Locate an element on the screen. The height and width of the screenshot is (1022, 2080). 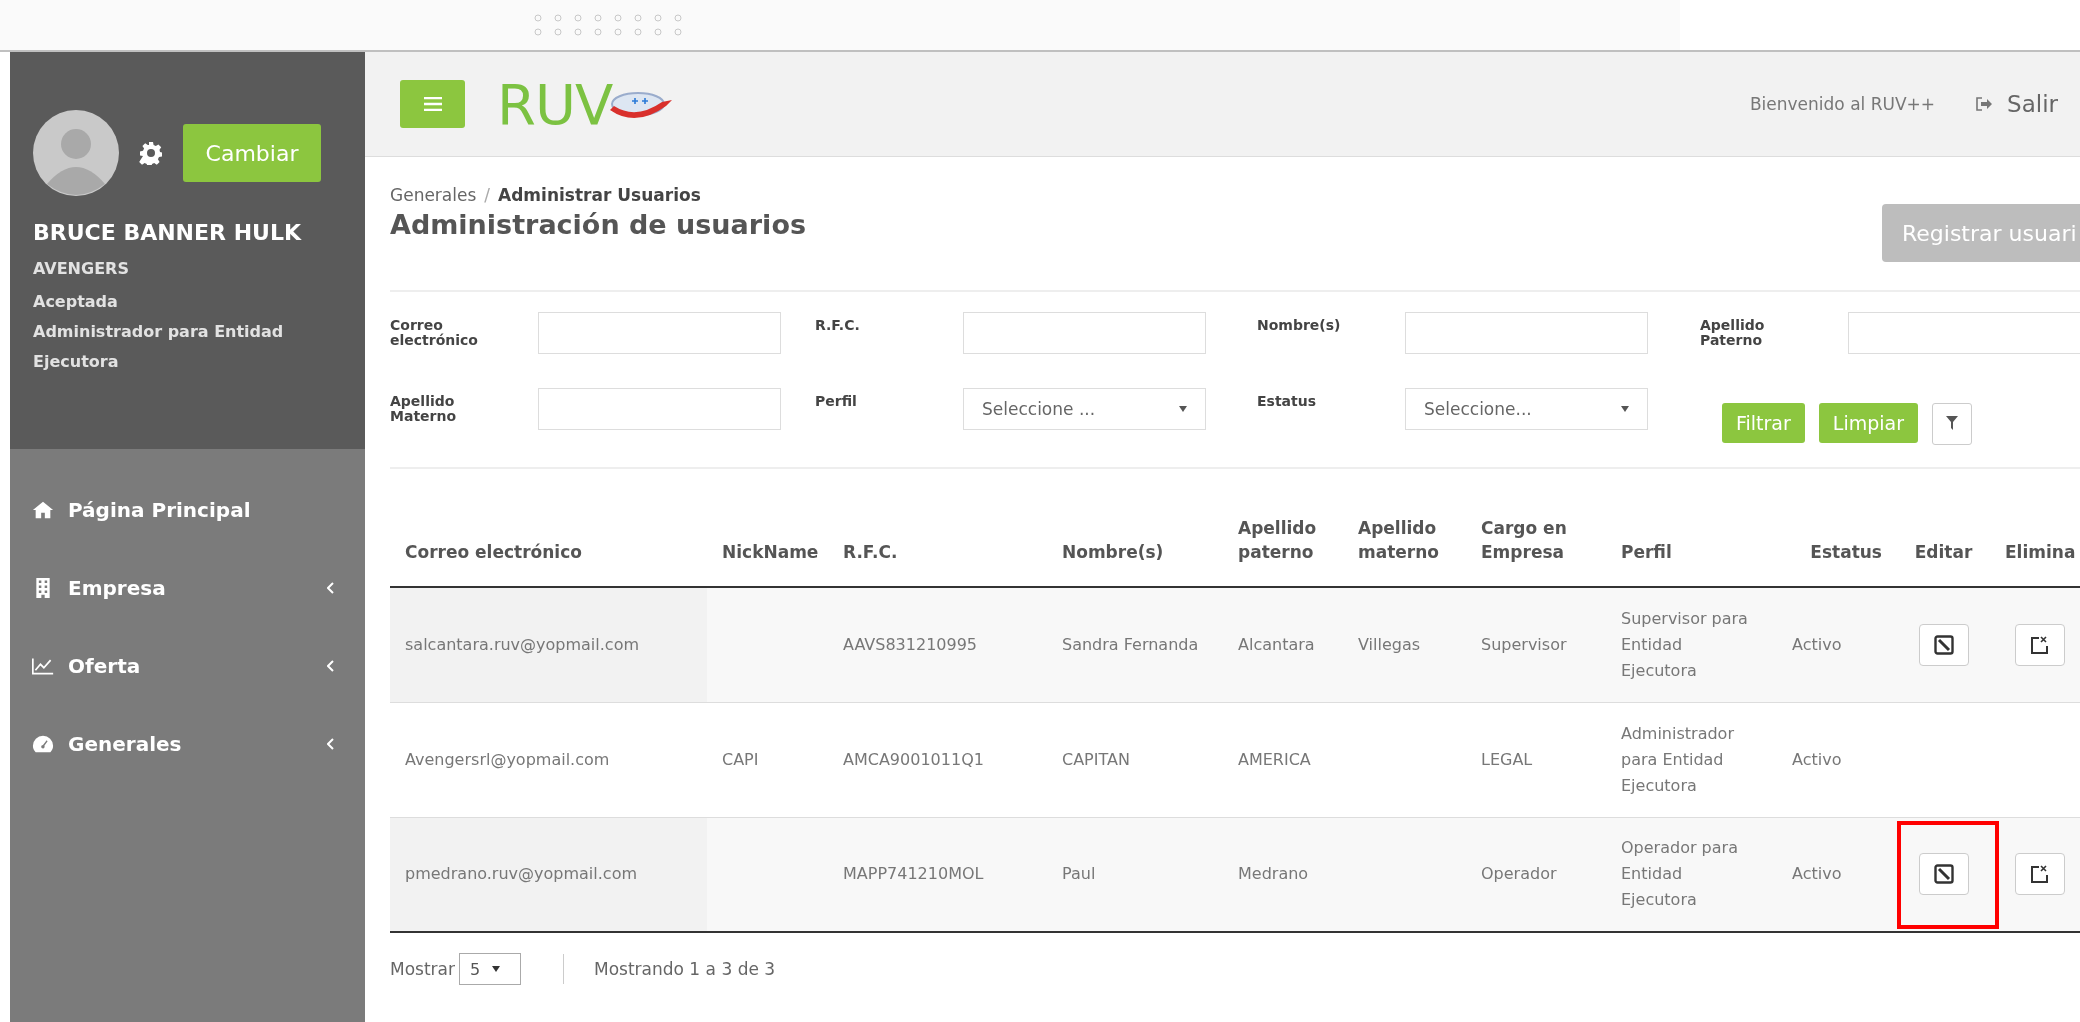
table-cell-text: Alcantara is located at coordinates (1276, 644).